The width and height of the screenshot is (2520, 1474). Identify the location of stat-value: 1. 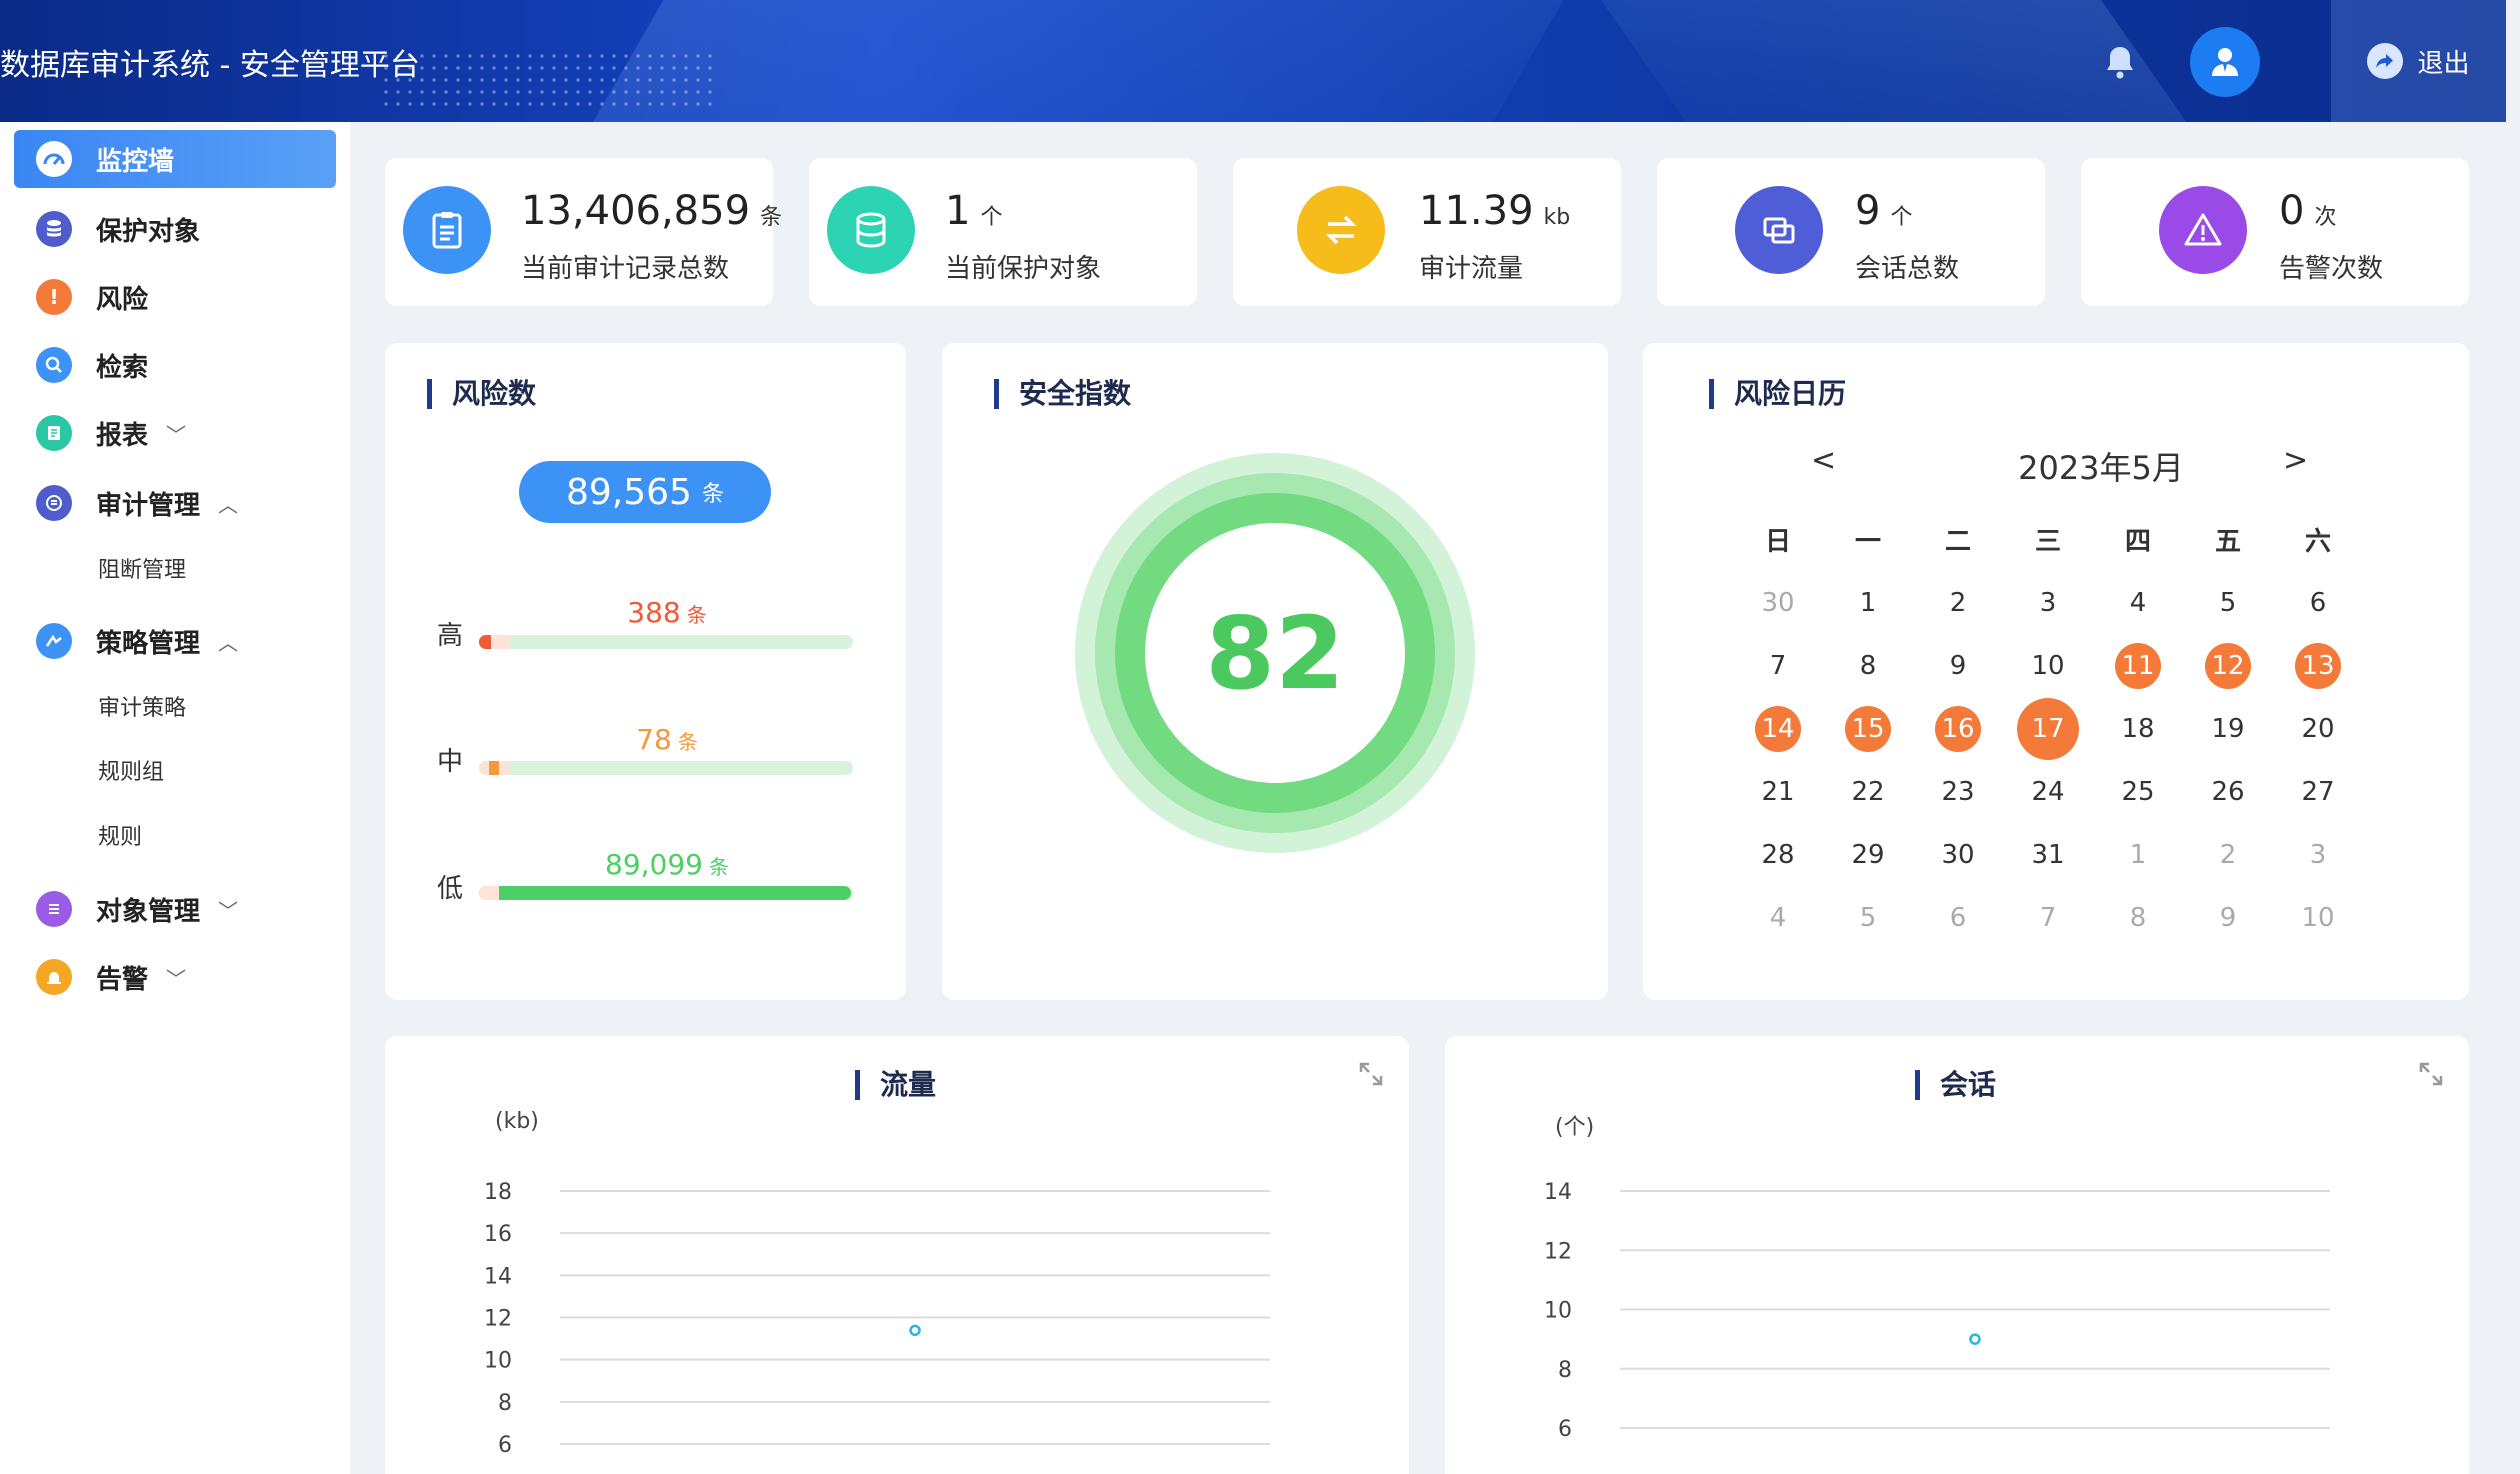
(958, 211).